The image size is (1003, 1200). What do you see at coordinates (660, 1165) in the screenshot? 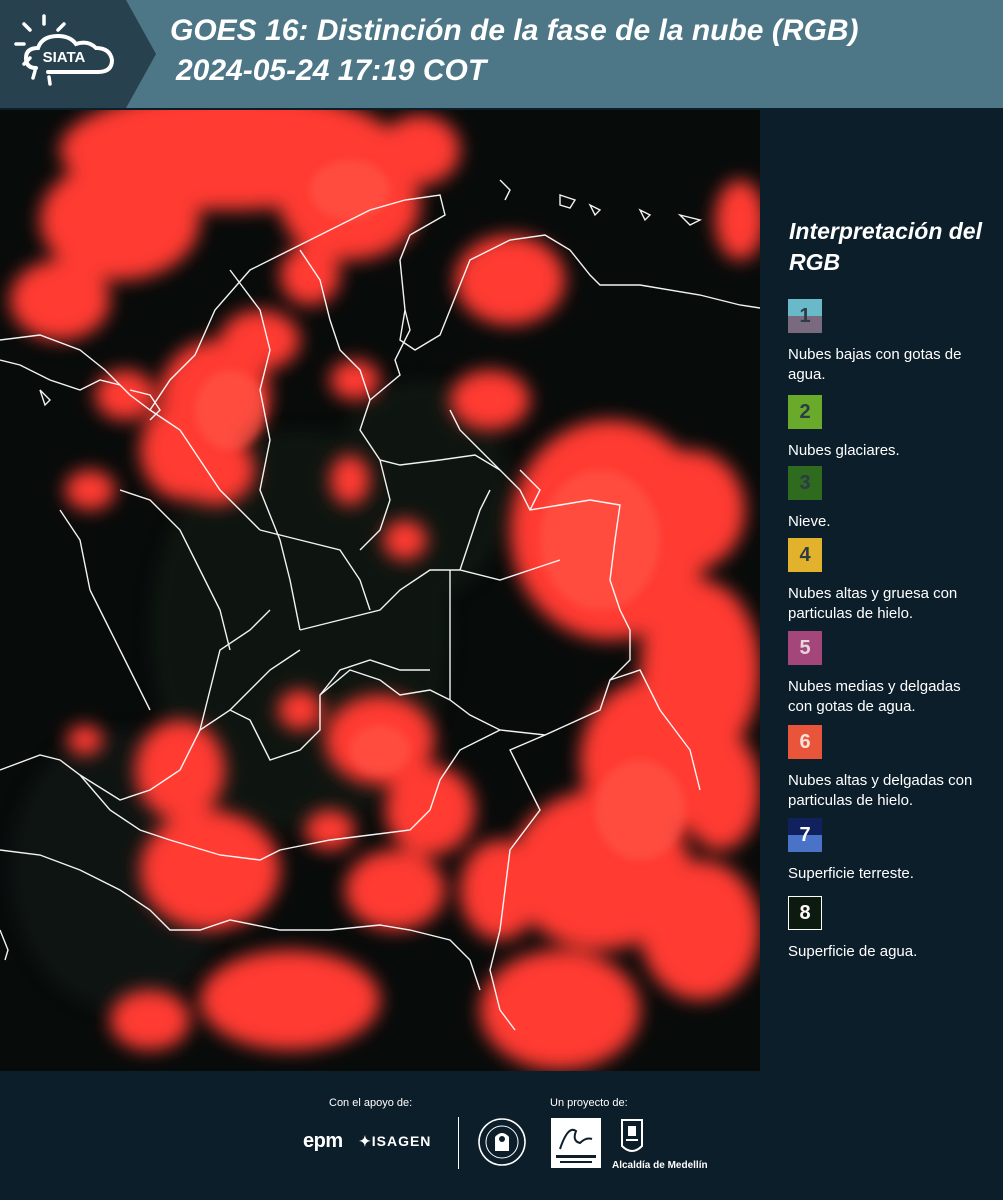
I see `medellin-label: Alcaldía de Medellín` at bounding box center [660, 1165].